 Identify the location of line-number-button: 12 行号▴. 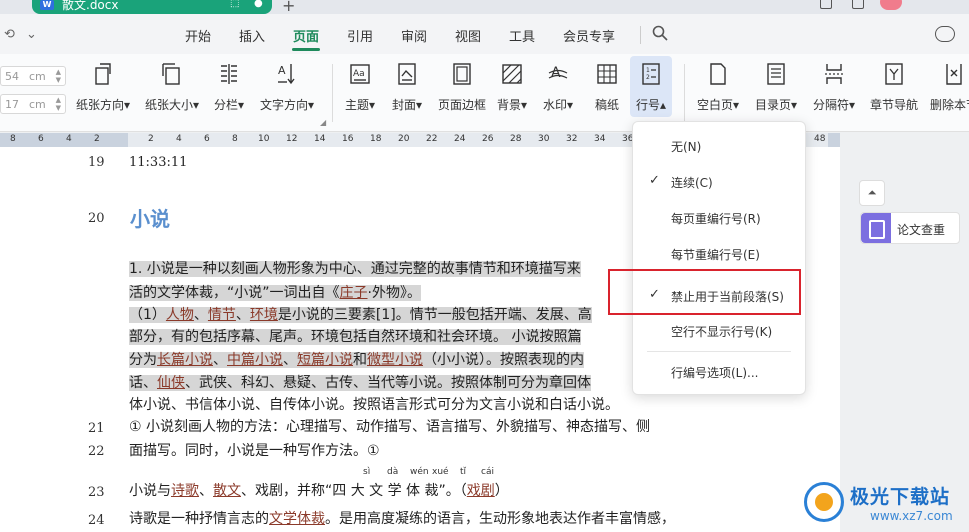
(651, 86).